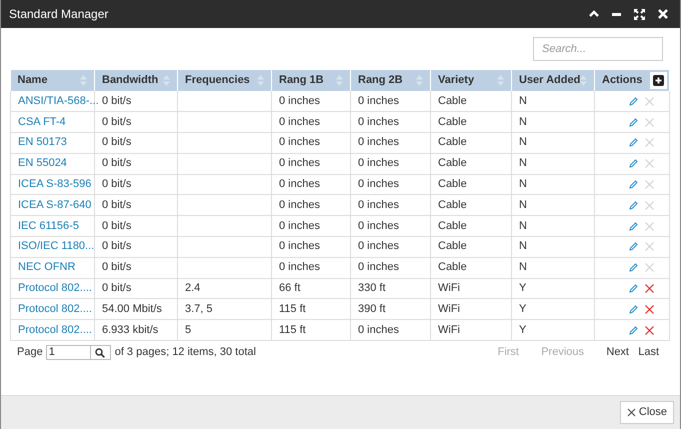 The width and height of the screenshot is (681, 429). Describe the element at coordinates (387, 80) in the screenshot. I see `column-header: Rang 2B` at that location.